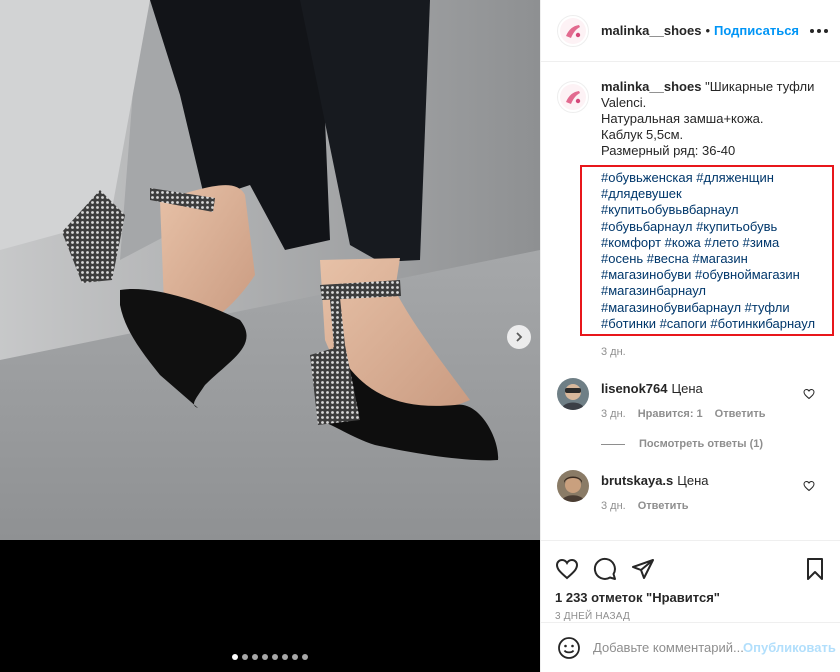  Describe the element at coordinates (760, 86) in the screenshot. I see `caption-line: "Шикарные туфли` at that location.